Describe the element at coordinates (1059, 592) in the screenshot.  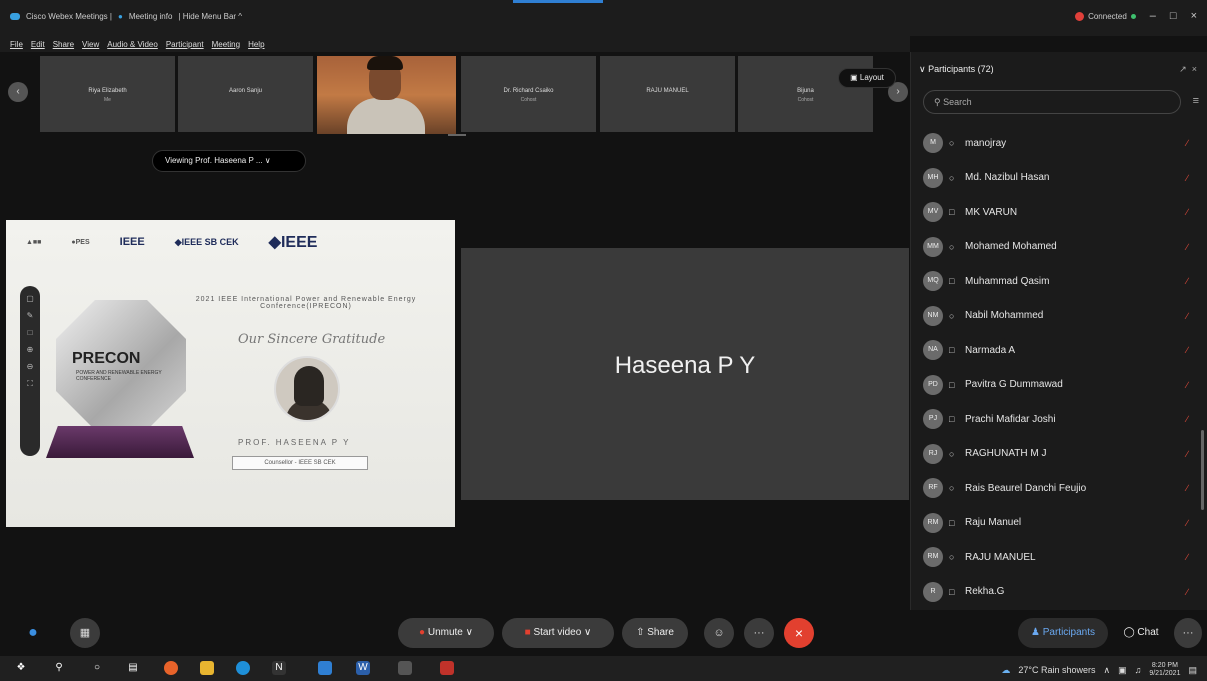
I see `participant-row: R □ Rekha.G ∕` at that location.